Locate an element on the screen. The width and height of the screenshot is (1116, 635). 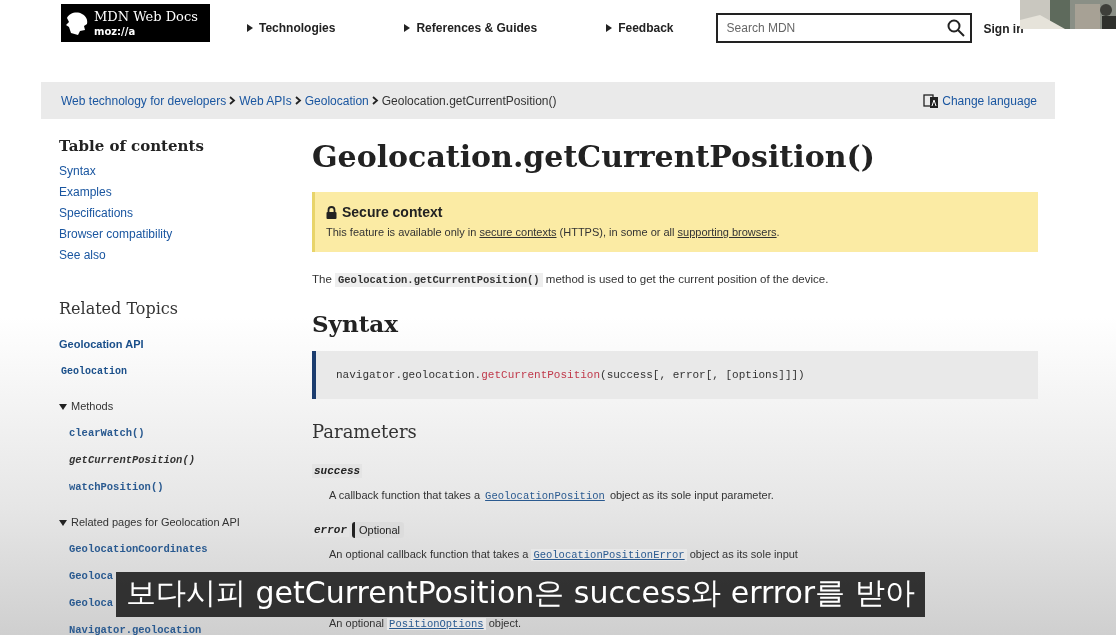
sidebar-link: GeolocationCoordinates is located at coordinates (138, 549).